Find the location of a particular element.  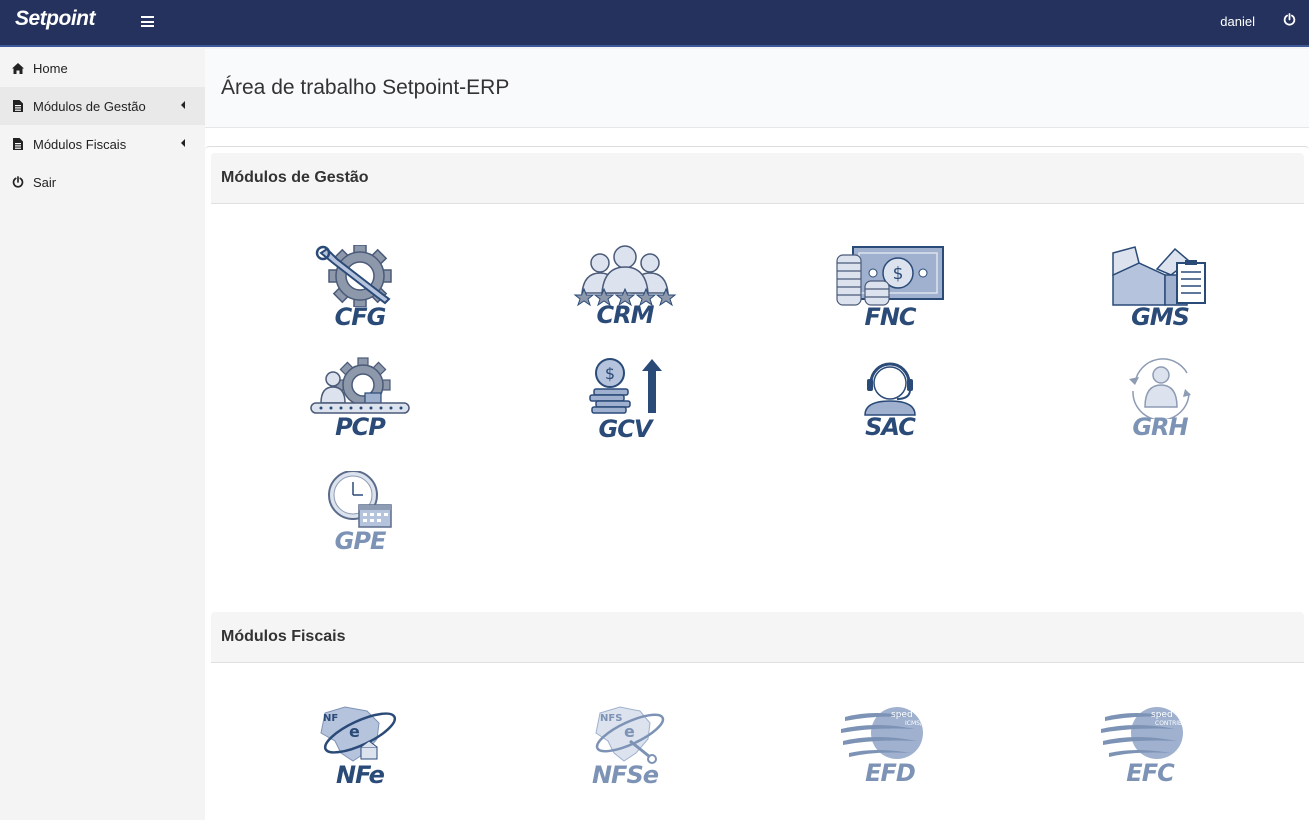

module-crm: CRM is located at coordinates (625, 290).